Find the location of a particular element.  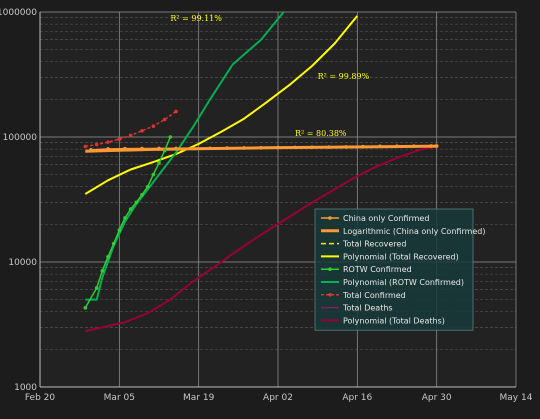

legend-label: Total Confirmed is located at coordinates (374, 295).